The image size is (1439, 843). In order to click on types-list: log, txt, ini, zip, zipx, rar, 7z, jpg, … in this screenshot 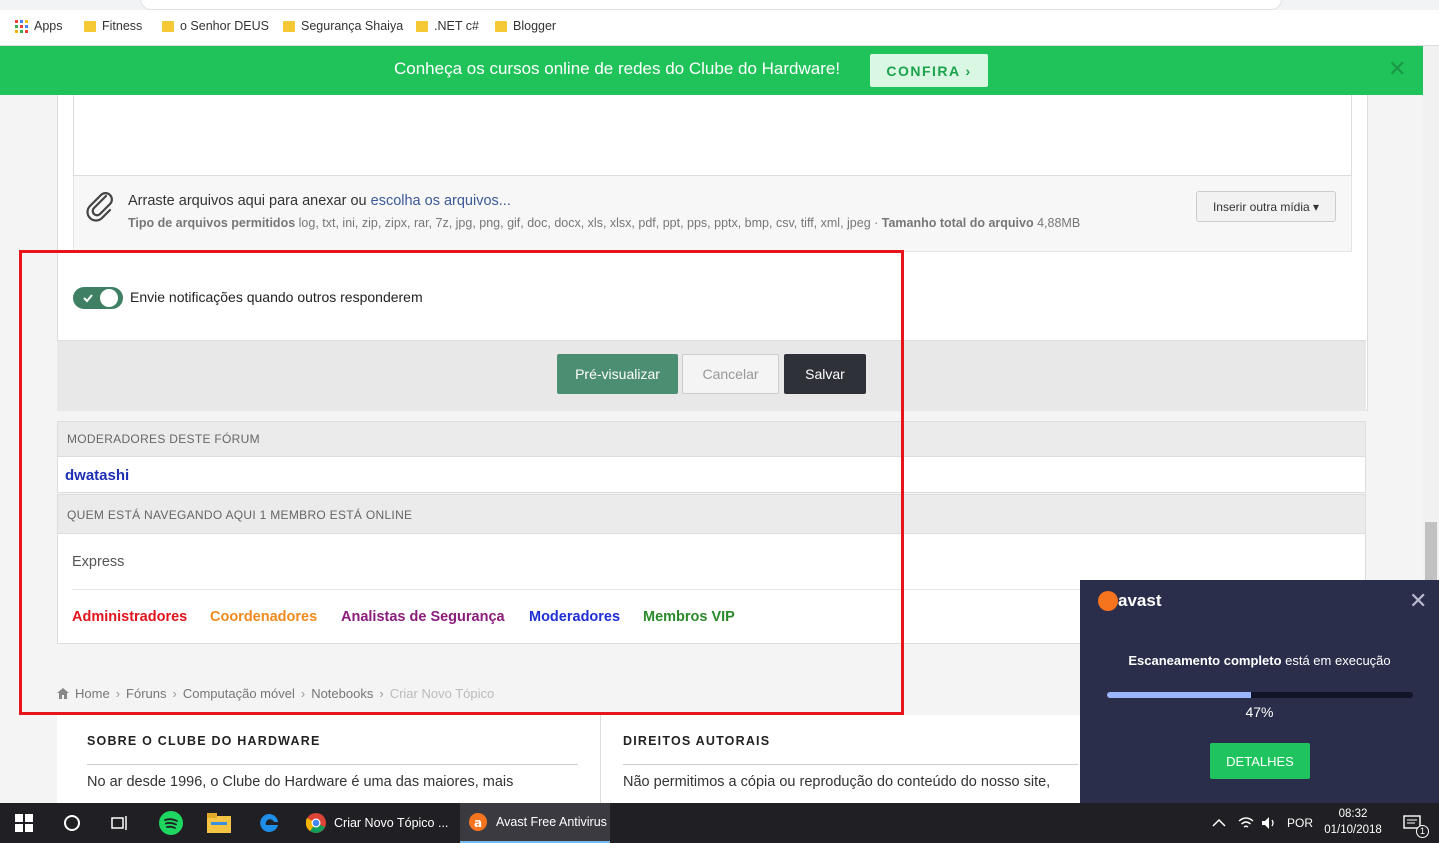, I will do `click(588, 223)`.